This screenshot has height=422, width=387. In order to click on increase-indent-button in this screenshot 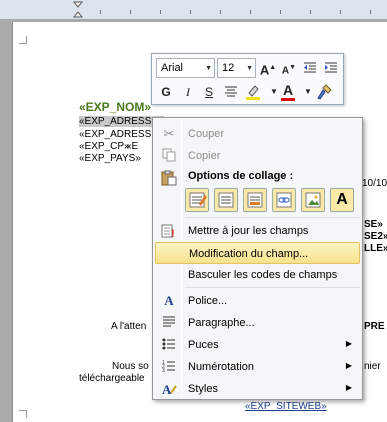, I will do `click(331, 68)`.